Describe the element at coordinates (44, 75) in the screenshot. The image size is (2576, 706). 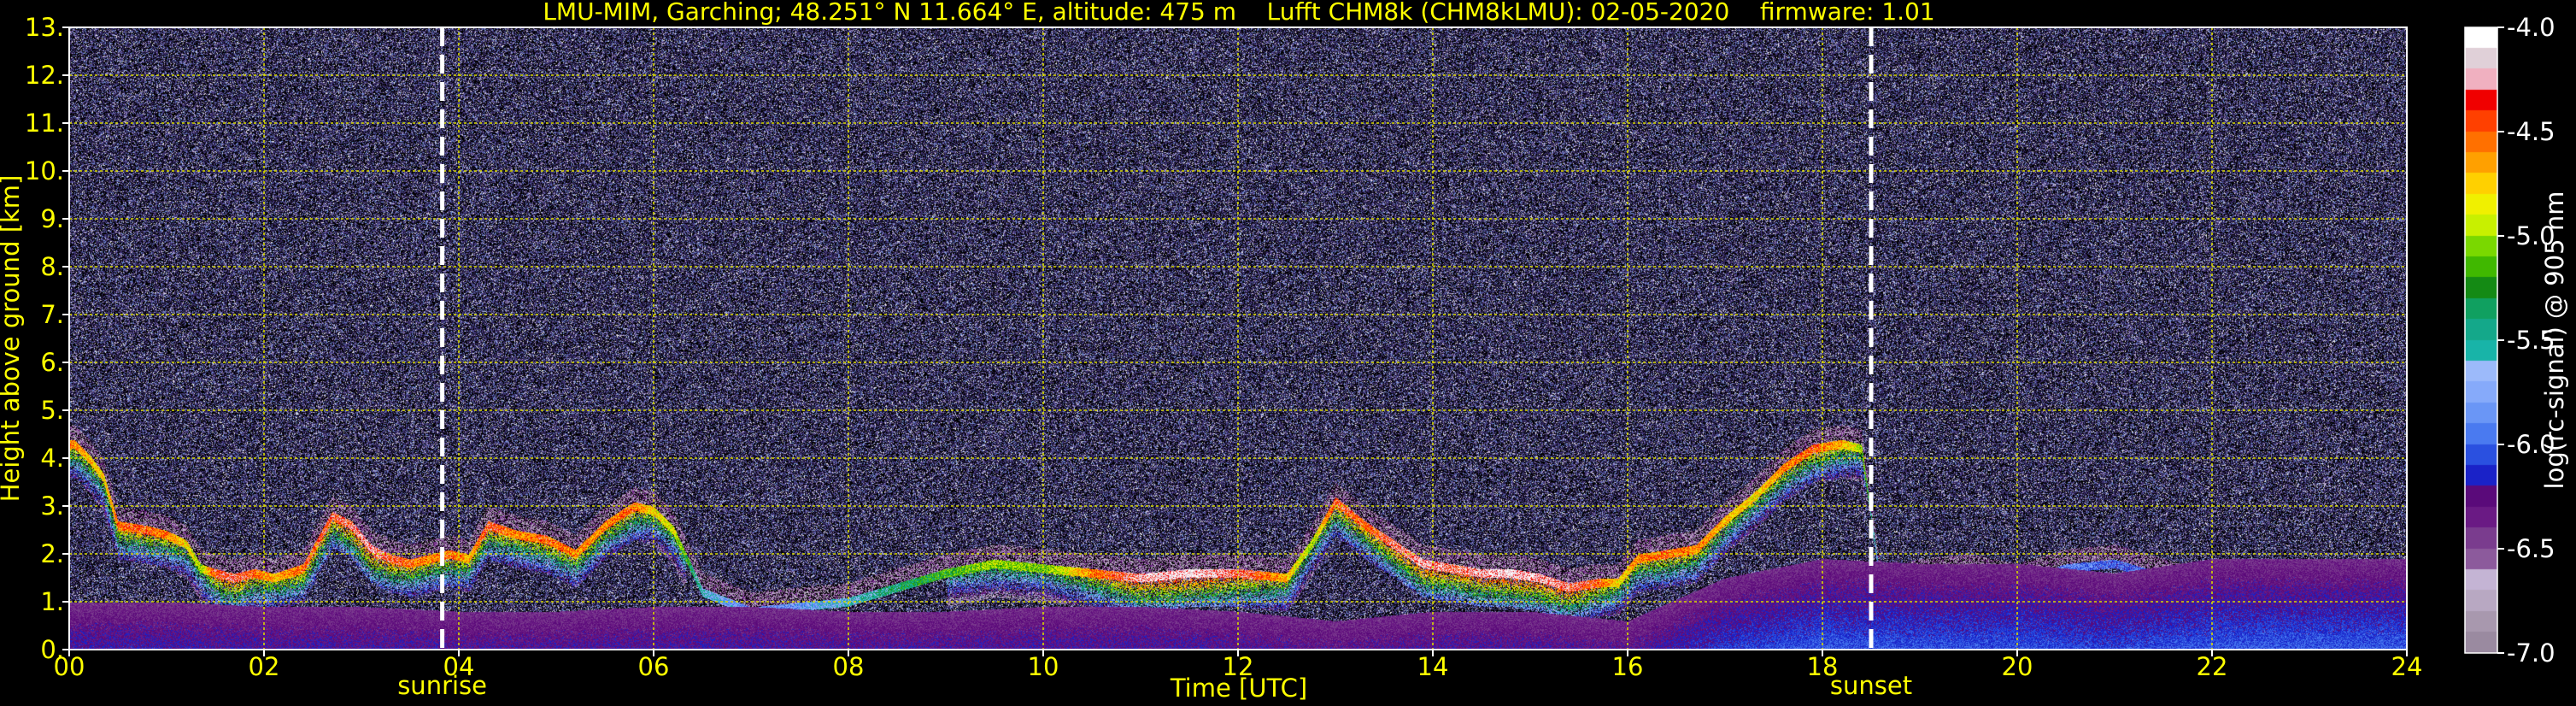
I see `y-tick-label: 12.` at that location.